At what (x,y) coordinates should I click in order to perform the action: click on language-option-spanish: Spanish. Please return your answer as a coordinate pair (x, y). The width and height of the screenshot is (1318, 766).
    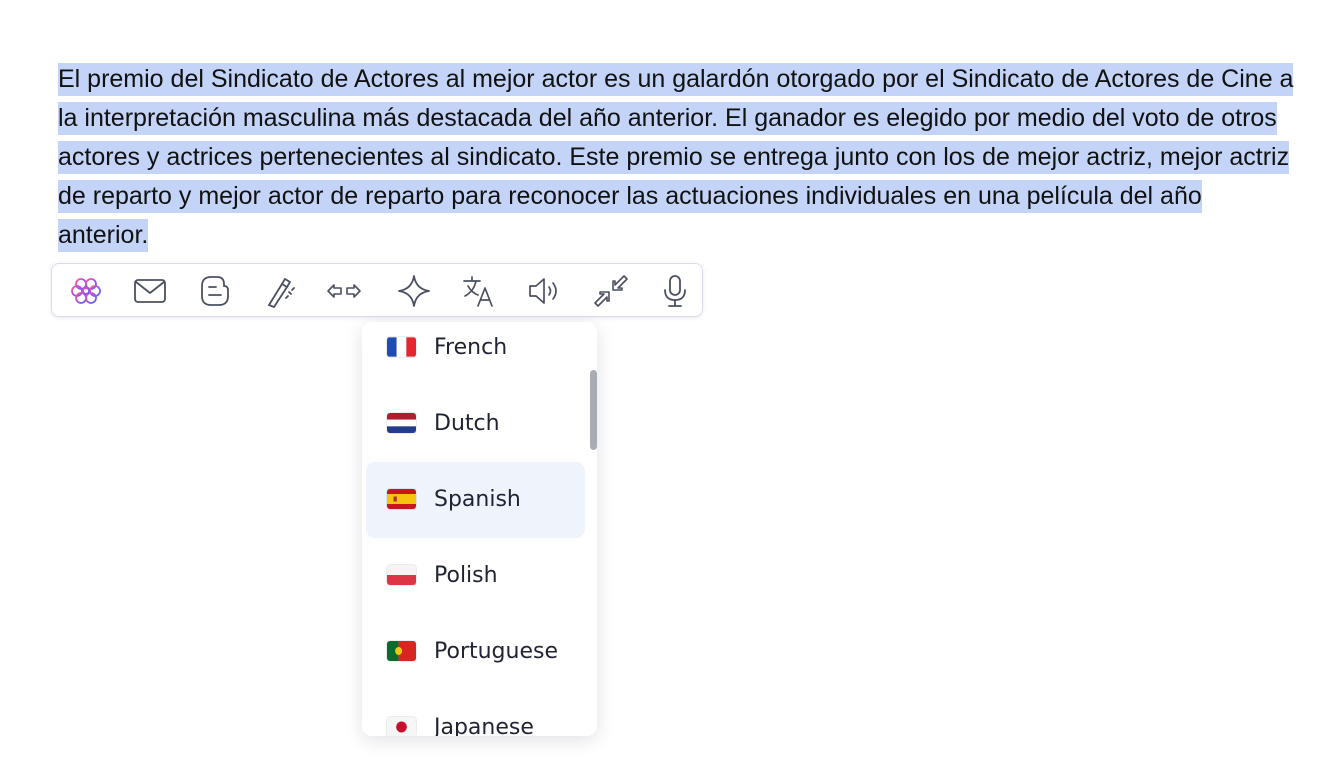
    Looking at the image, I should click on (475, 500).